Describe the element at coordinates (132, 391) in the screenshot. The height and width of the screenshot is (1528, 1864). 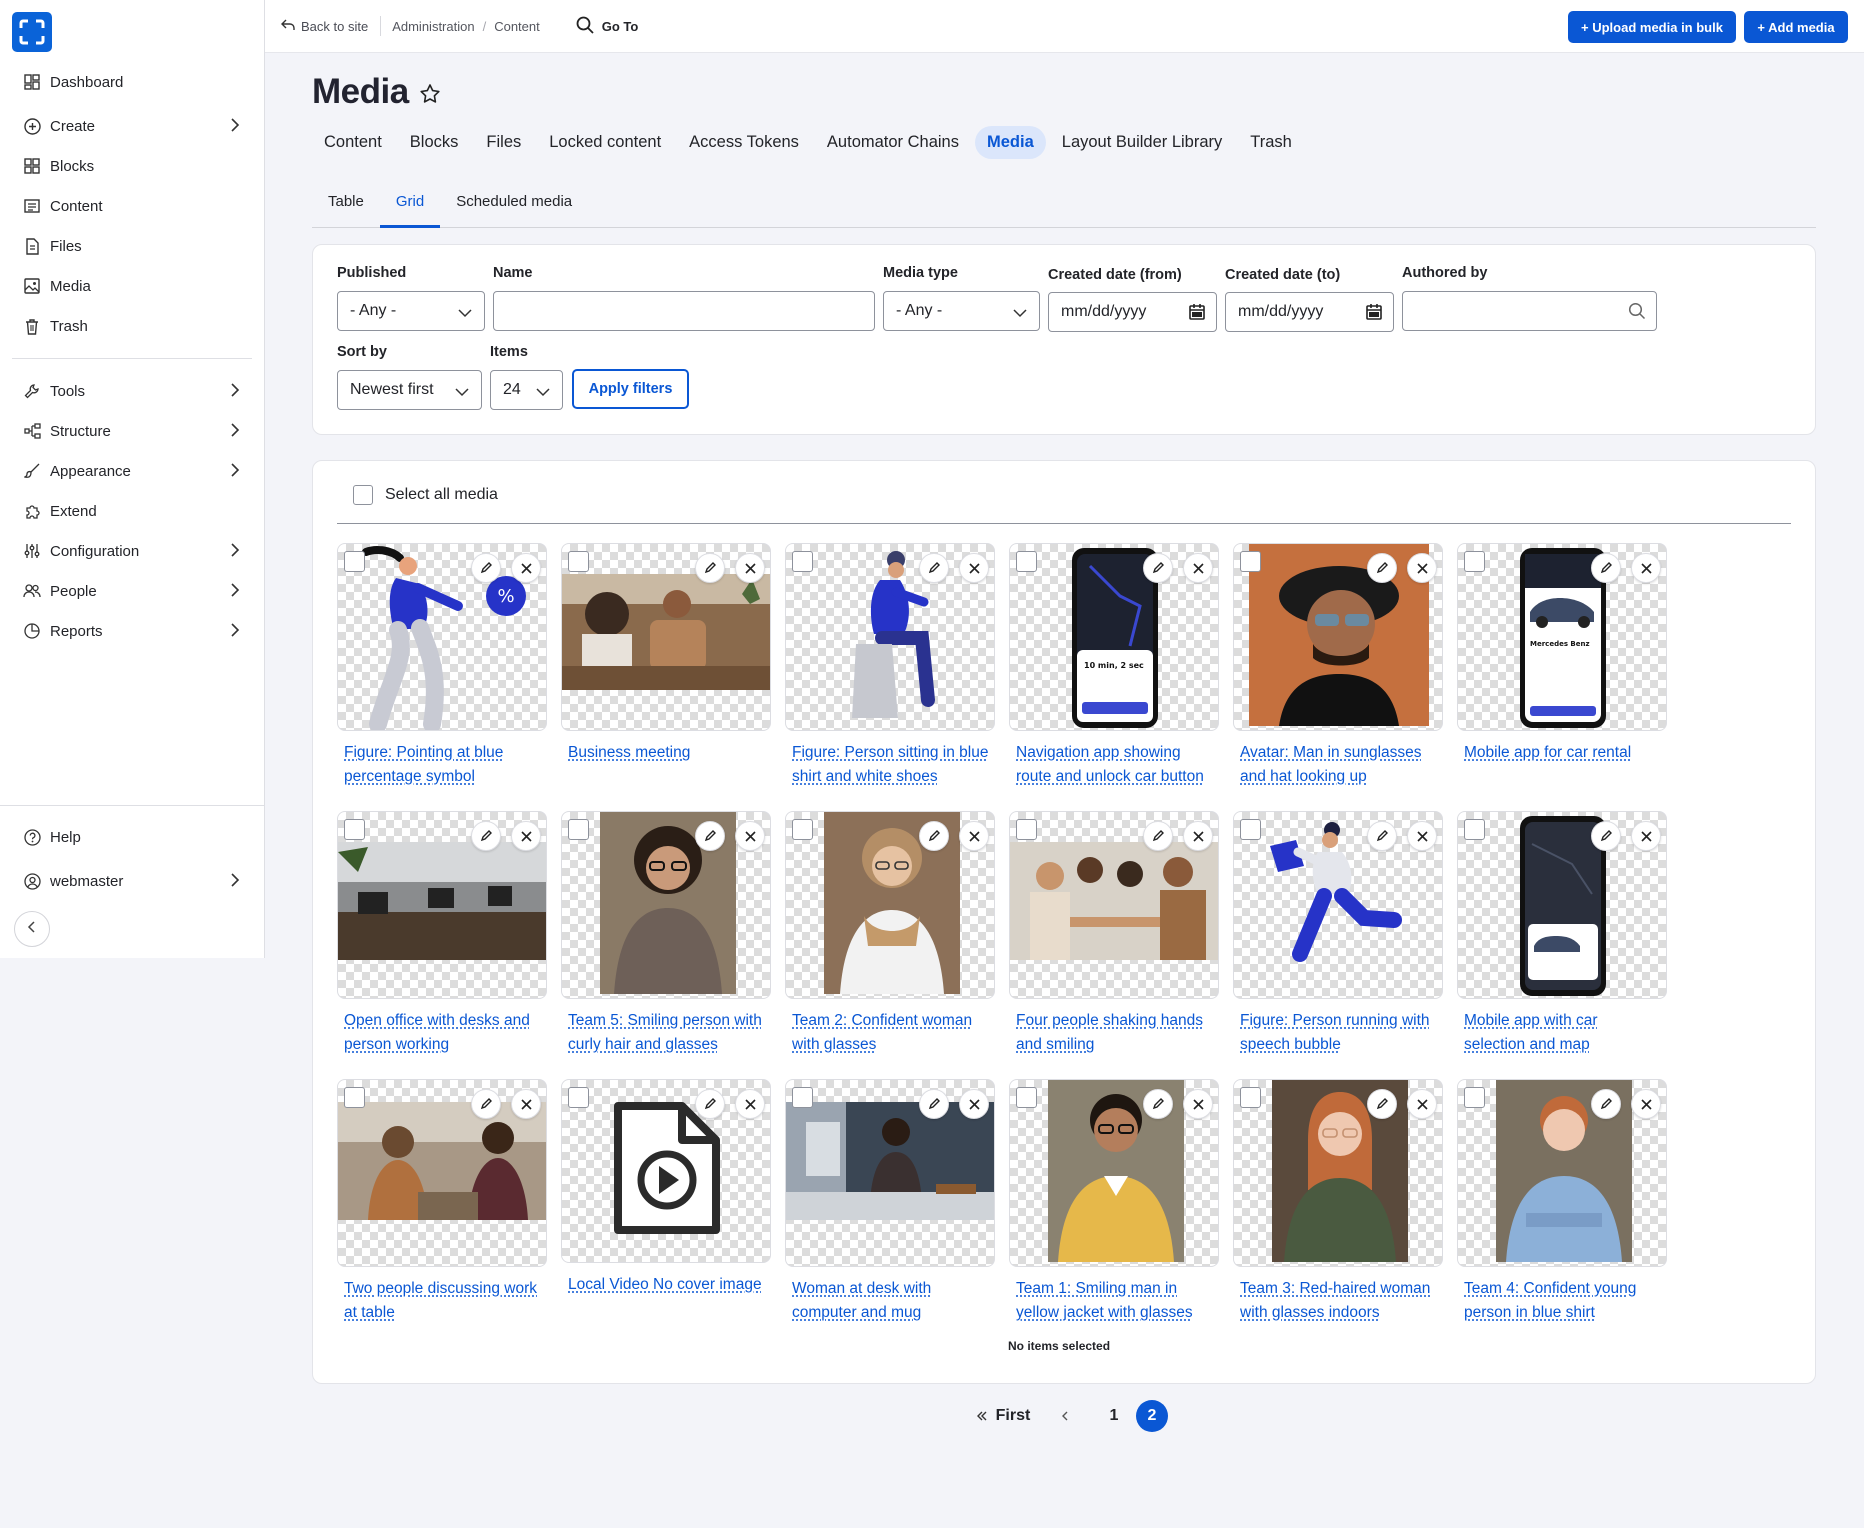
I see `sidebar-item-tools: Tools` at that location.